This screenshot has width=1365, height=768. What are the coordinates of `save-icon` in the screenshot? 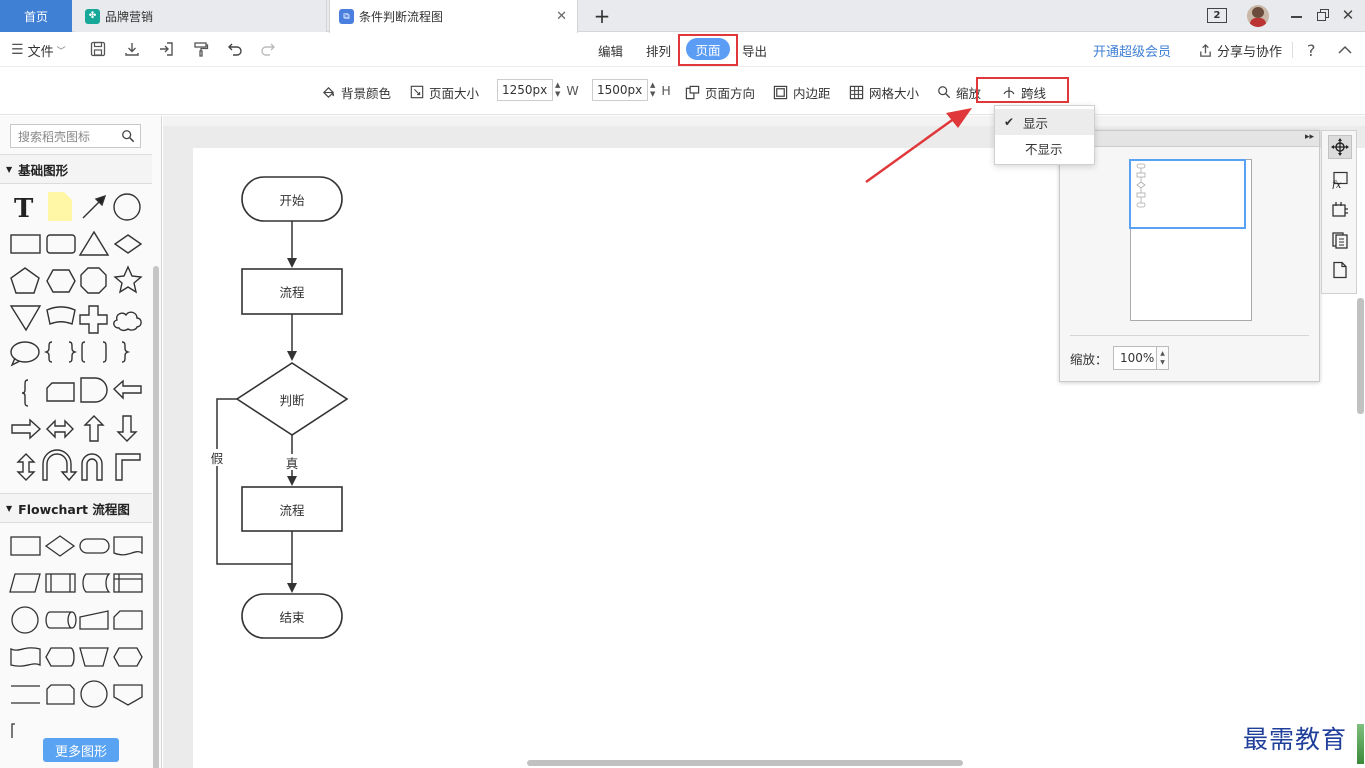 It's located at (98, 49).